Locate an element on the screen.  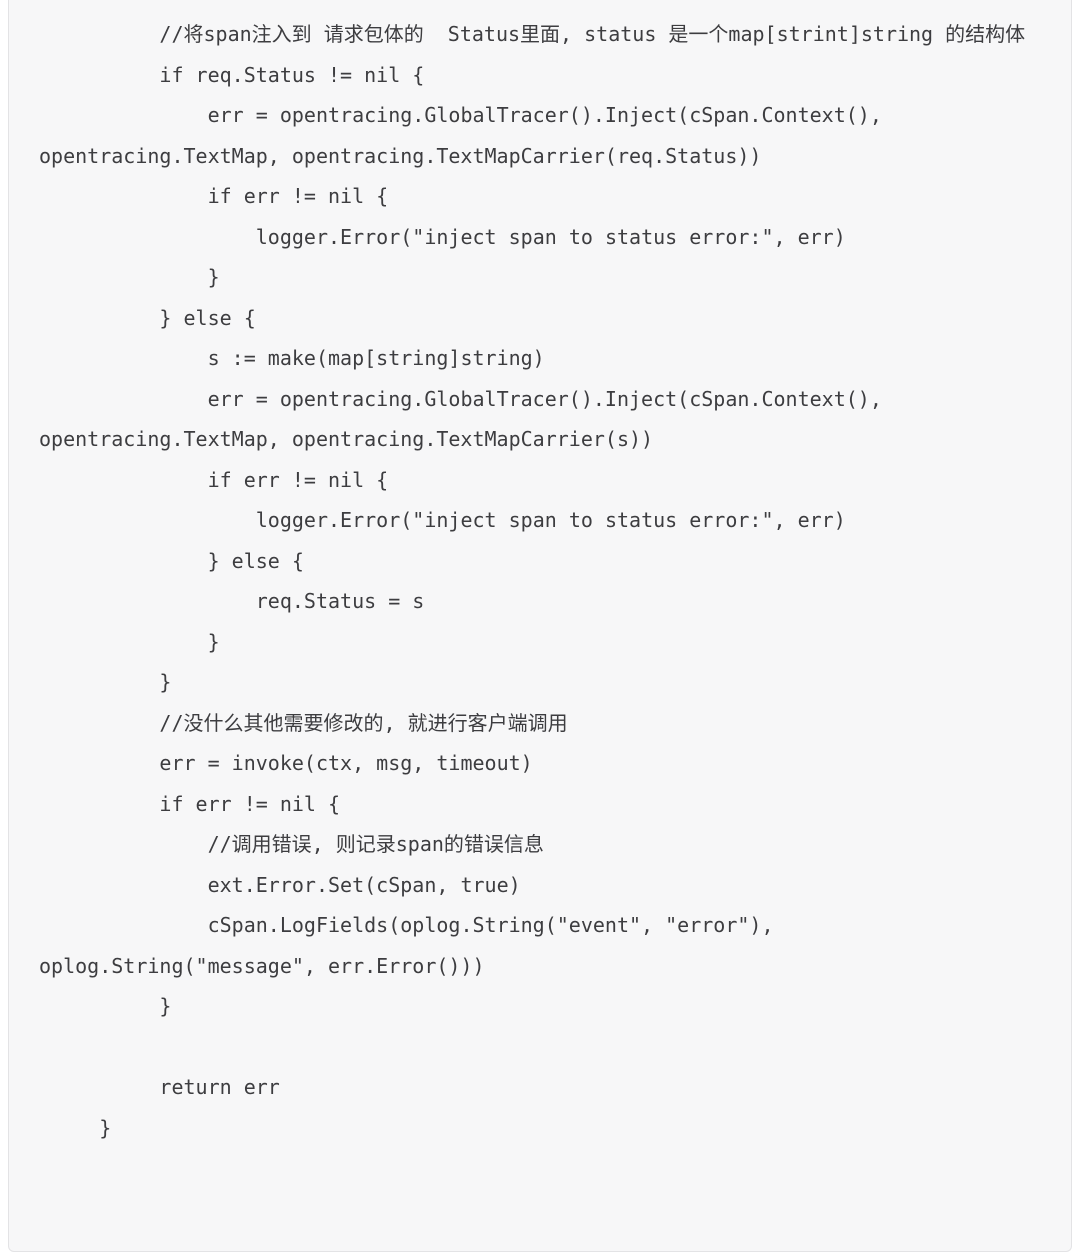
code-line: ext.Error.Set(cSpan, true) is located at coordinates (280, 884).